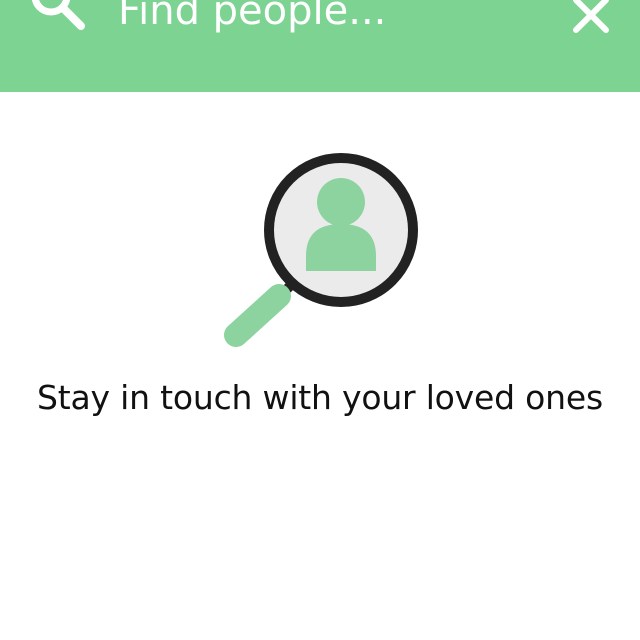  What do you see at coordinates (591, 16) in the screenshot?
I see `close-icon` at bounding box center [591, 16].